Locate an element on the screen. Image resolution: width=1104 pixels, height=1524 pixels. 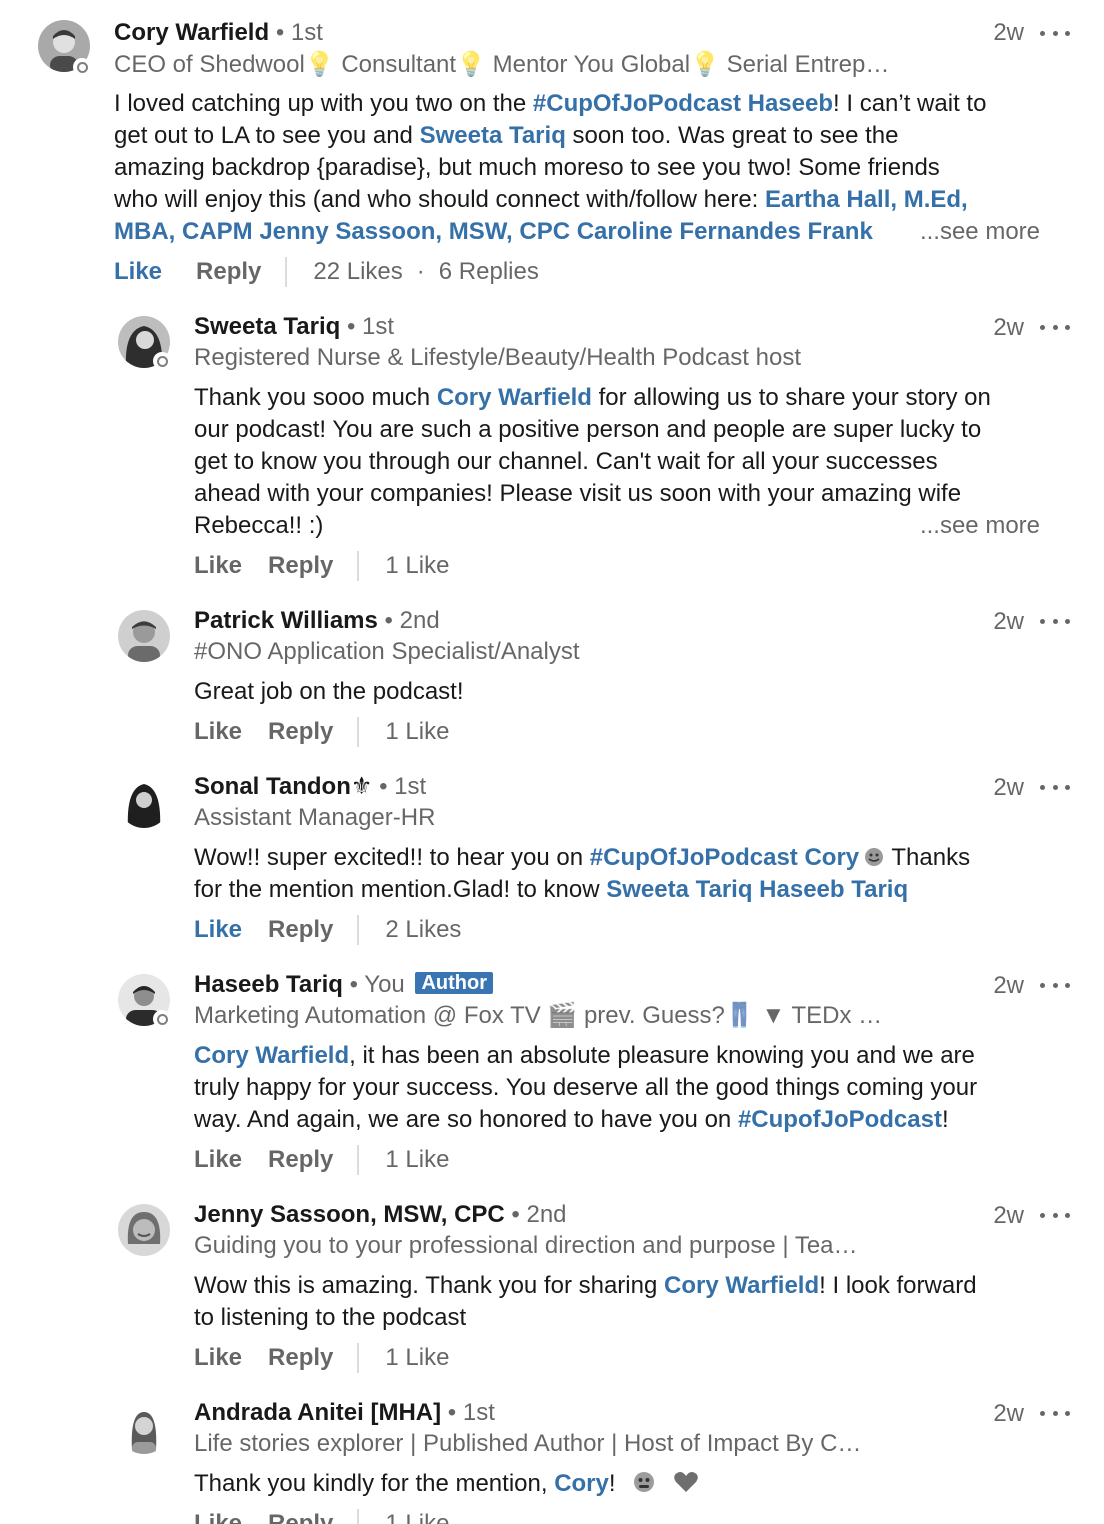
hashtag-link: #CupOfJoPodcast Haseeb is located at coordinates (683, 103).